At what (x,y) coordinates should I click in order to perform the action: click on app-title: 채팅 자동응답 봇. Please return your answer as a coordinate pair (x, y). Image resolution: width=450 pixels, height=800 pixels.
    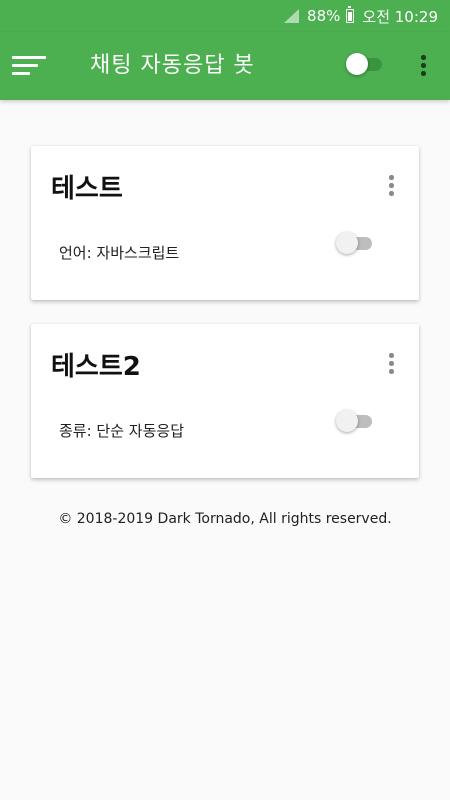
    Looking at the image, I should click on (172, 65).